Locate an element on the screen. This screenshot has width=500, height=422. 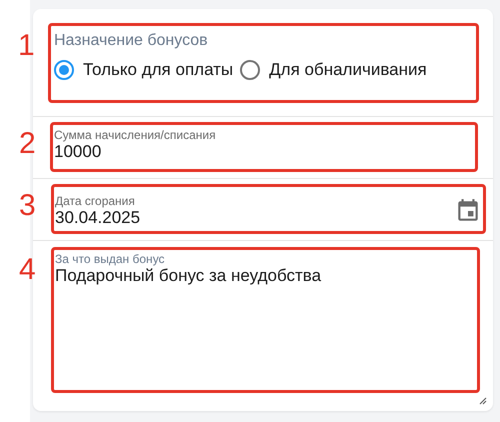
date-field: Дата сгорания 30.04.2025 is located at coordinates (268, 209).